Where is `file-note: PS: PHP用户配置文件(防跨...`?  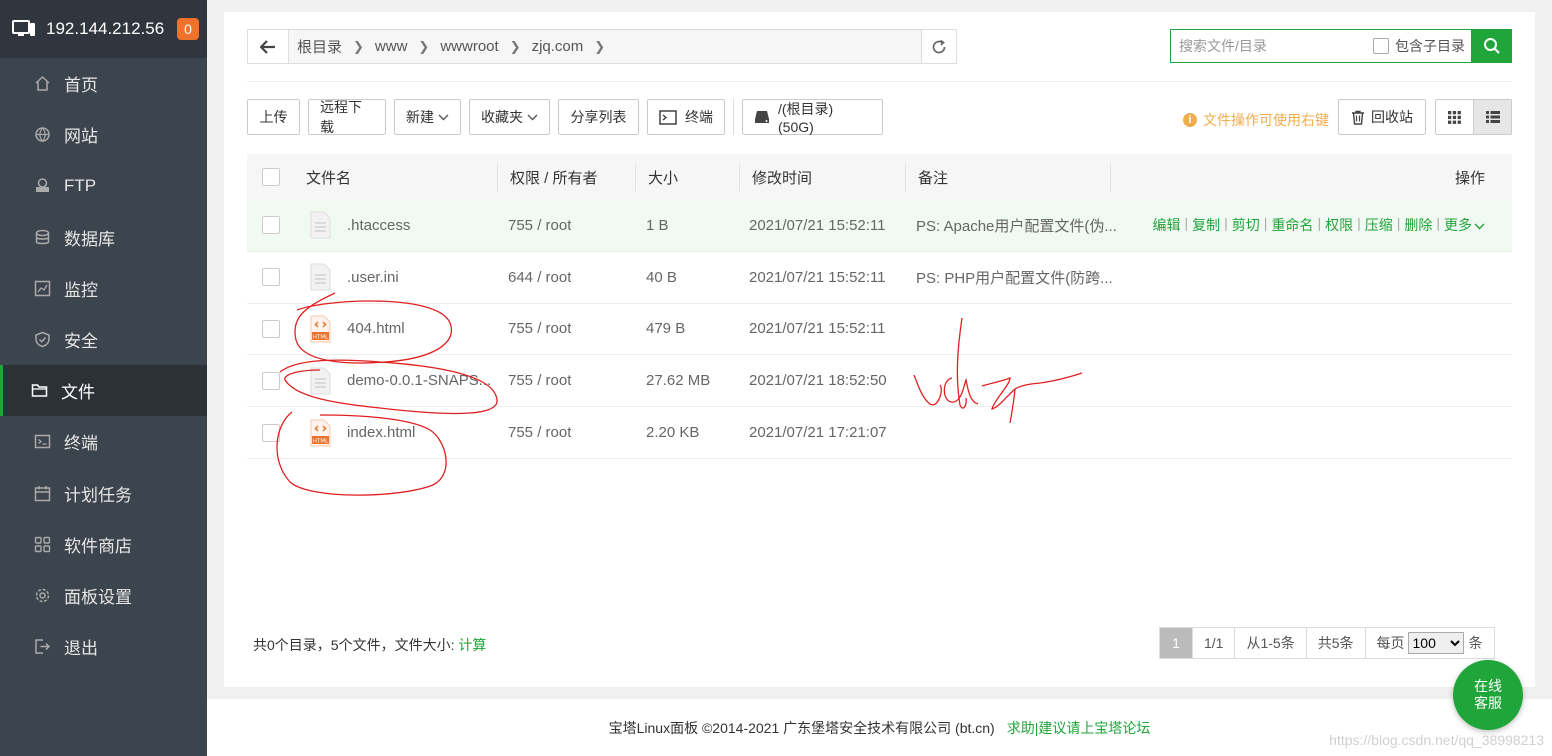 file-note: PS: PHP用户配置文件(防跨... is located at coordinates (1014, 277).